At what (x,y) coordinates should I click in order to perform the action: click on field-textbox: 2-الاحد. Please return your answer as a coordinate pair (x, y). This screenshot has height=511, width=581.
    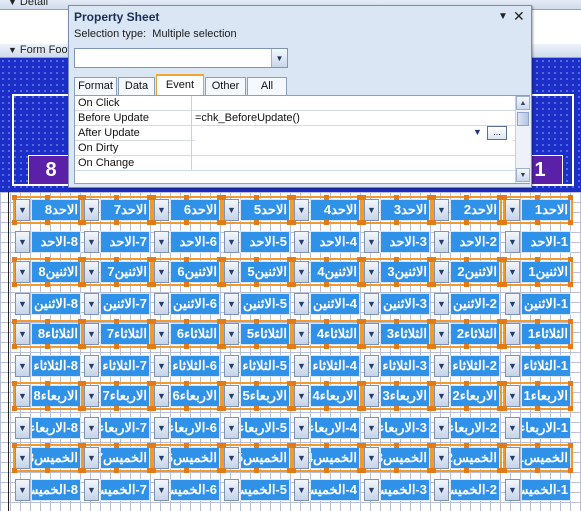
    Looking at the image, I should click on (475, 242).